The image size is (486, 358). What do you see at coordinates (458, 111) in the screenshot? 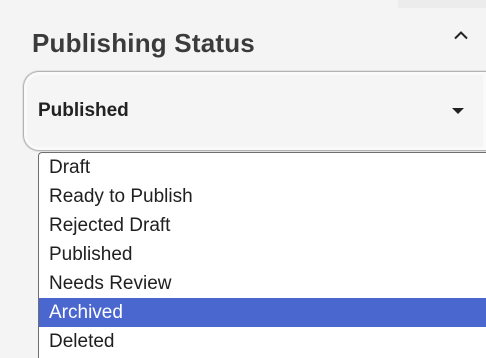
I see `caret-down-icon` at bounding box center [458, 111].